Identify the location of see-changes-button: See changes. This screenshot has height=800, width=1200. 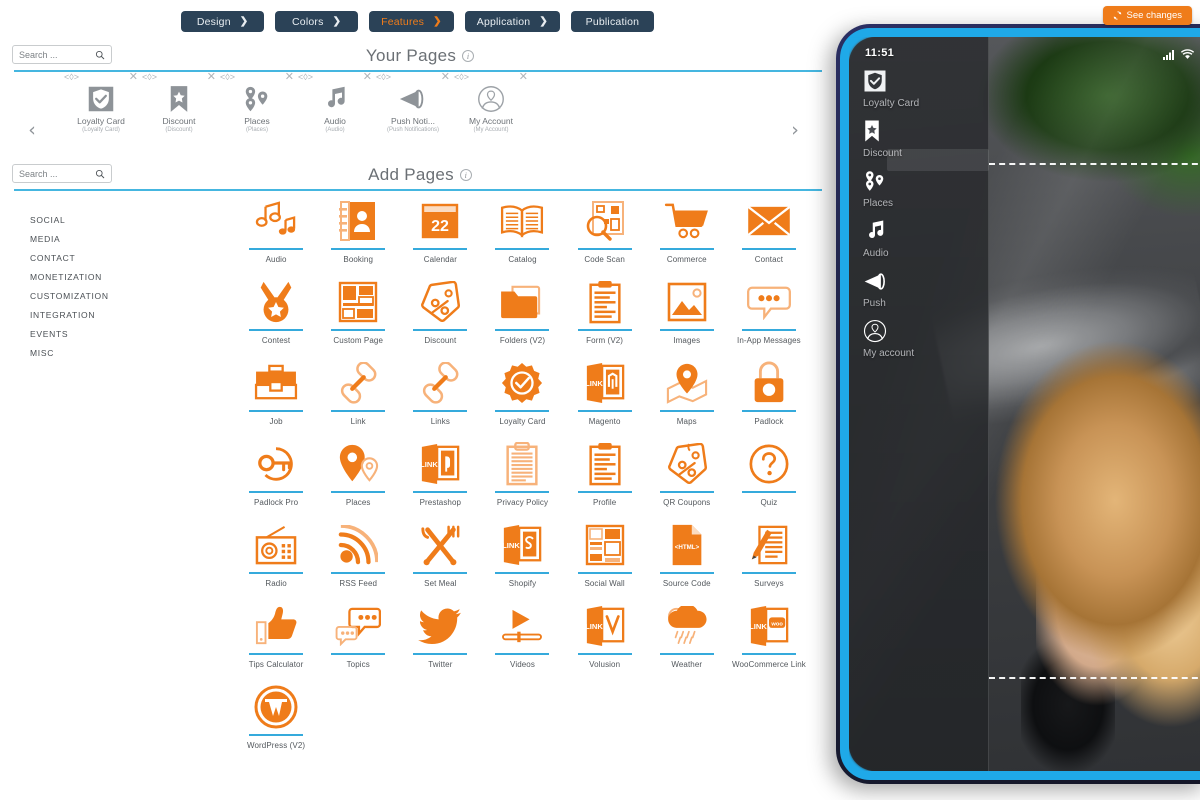
(1147, 15).